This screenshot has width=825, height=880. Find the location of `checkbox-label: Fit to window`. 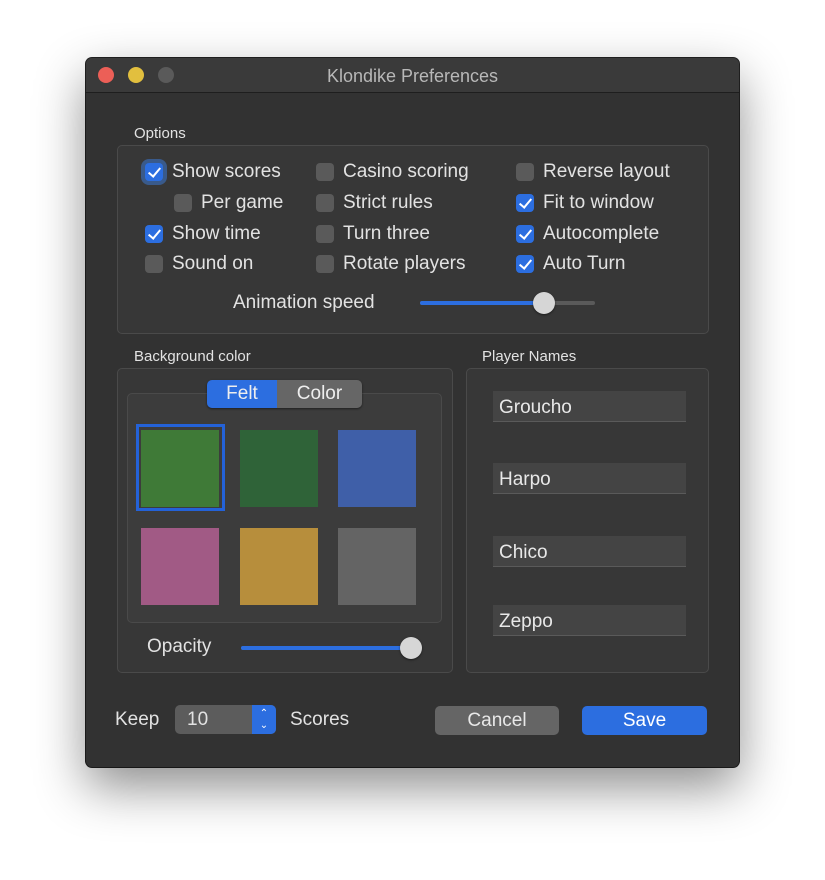

checkbox-label: Fit to window is located at coordinates (598, 203).